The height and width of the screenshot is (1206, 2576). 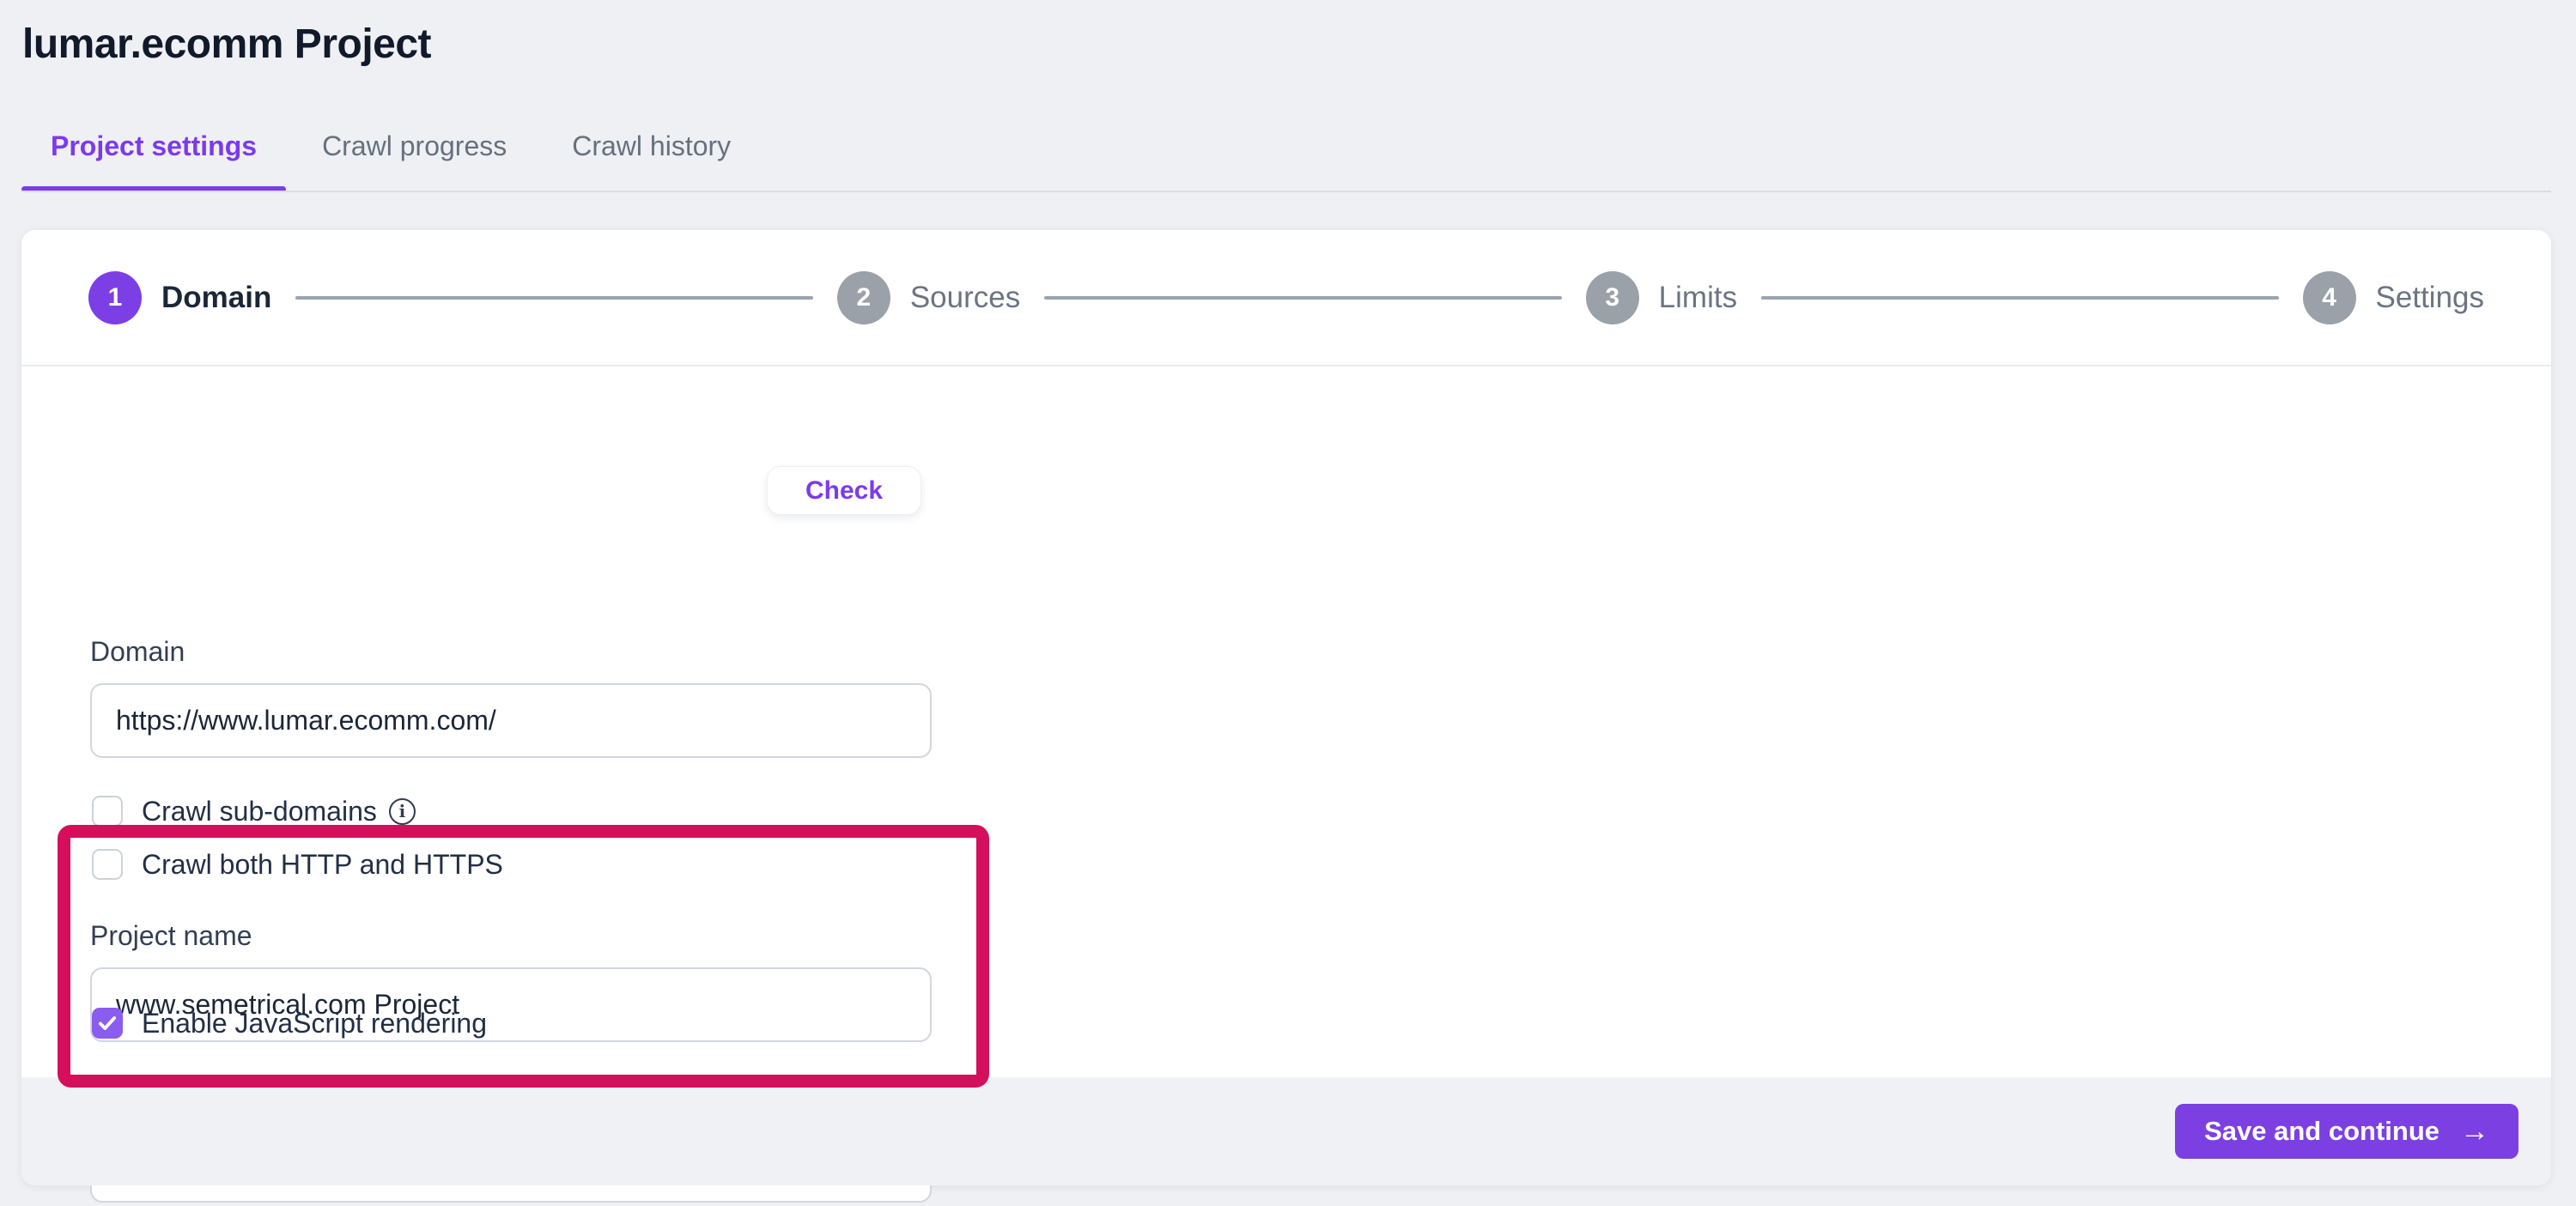 I want to click on domain-input, so click(x=511, y=720).